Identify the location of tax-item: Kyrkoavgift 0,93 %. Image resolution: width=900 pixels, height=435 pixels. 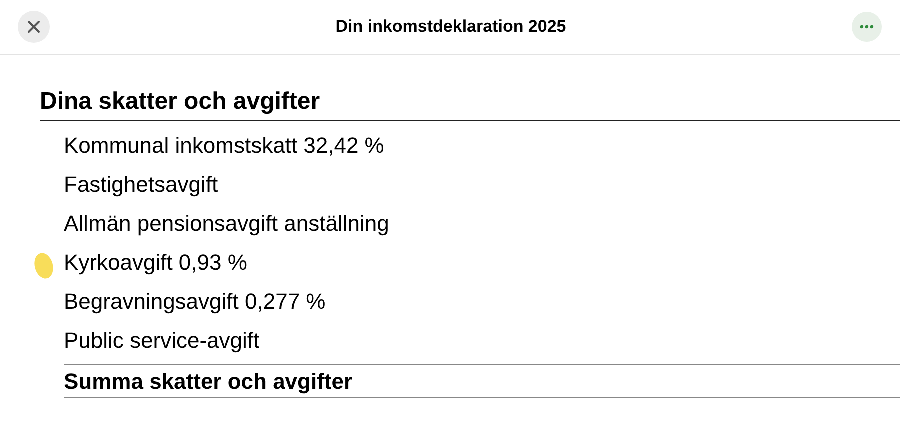
(156, 262).